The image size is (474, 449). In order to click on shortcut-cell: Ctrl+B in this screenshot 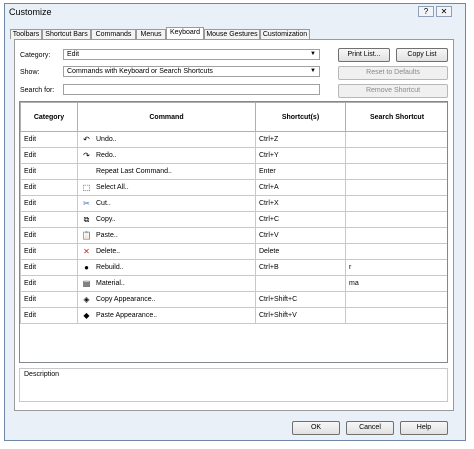, I will do `click(300, 267)`.